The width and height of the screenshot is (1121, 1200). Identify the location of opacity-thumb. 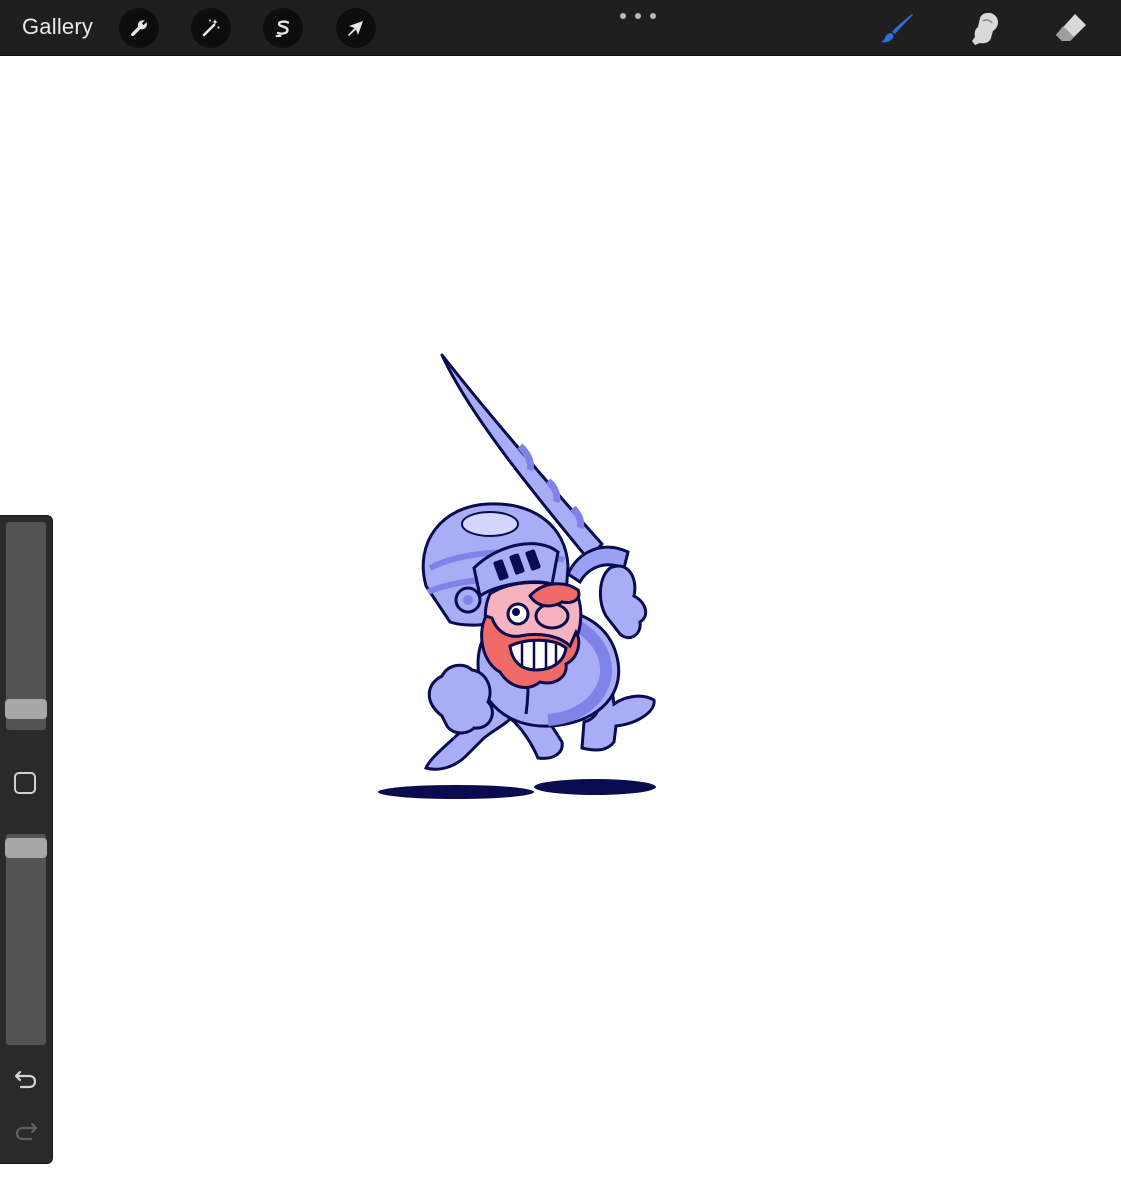
(26, 847).